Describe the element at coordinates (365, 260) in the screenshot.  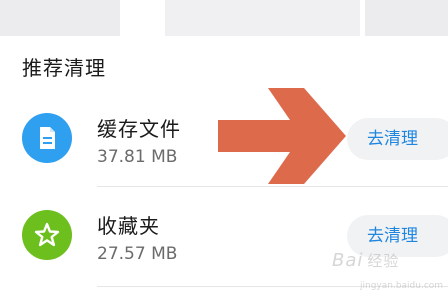
I see `watermark: Bai 经验` at that location.